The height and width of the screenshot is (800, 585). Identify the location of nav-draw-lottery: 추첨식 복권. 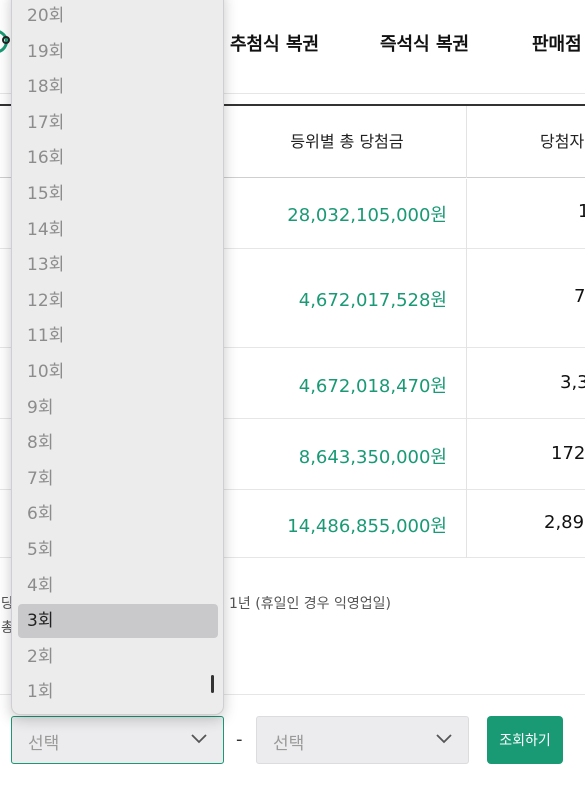
(274, 43).